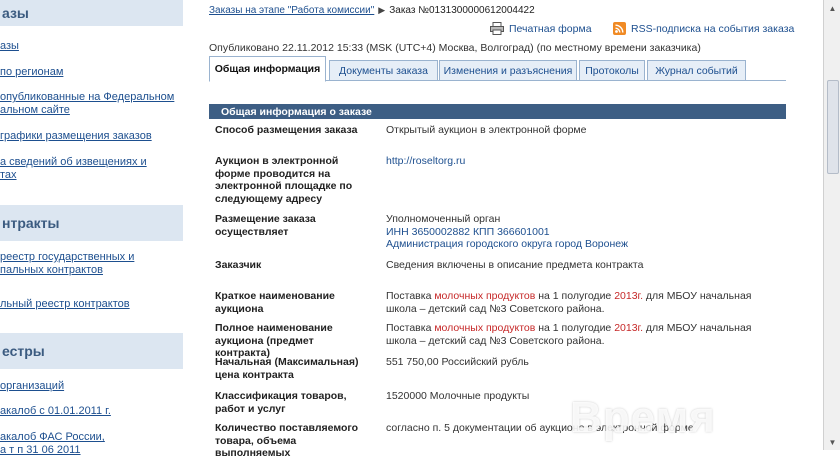  What do you see at coordinates (31, 72) in the screenshot?
I see `sidebar-link-by-region: по регионам` at bounding box center [31, 72].